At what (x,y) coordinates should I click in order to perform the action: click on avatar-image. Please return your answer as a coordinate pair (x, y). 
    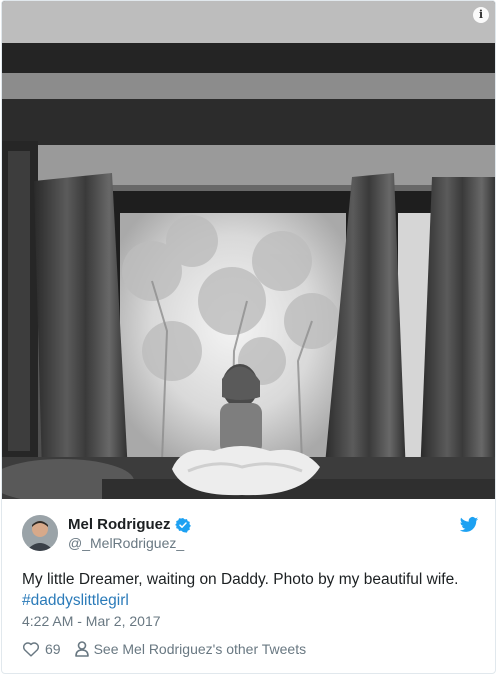
    Looking at the image, I should click on (40, 533).